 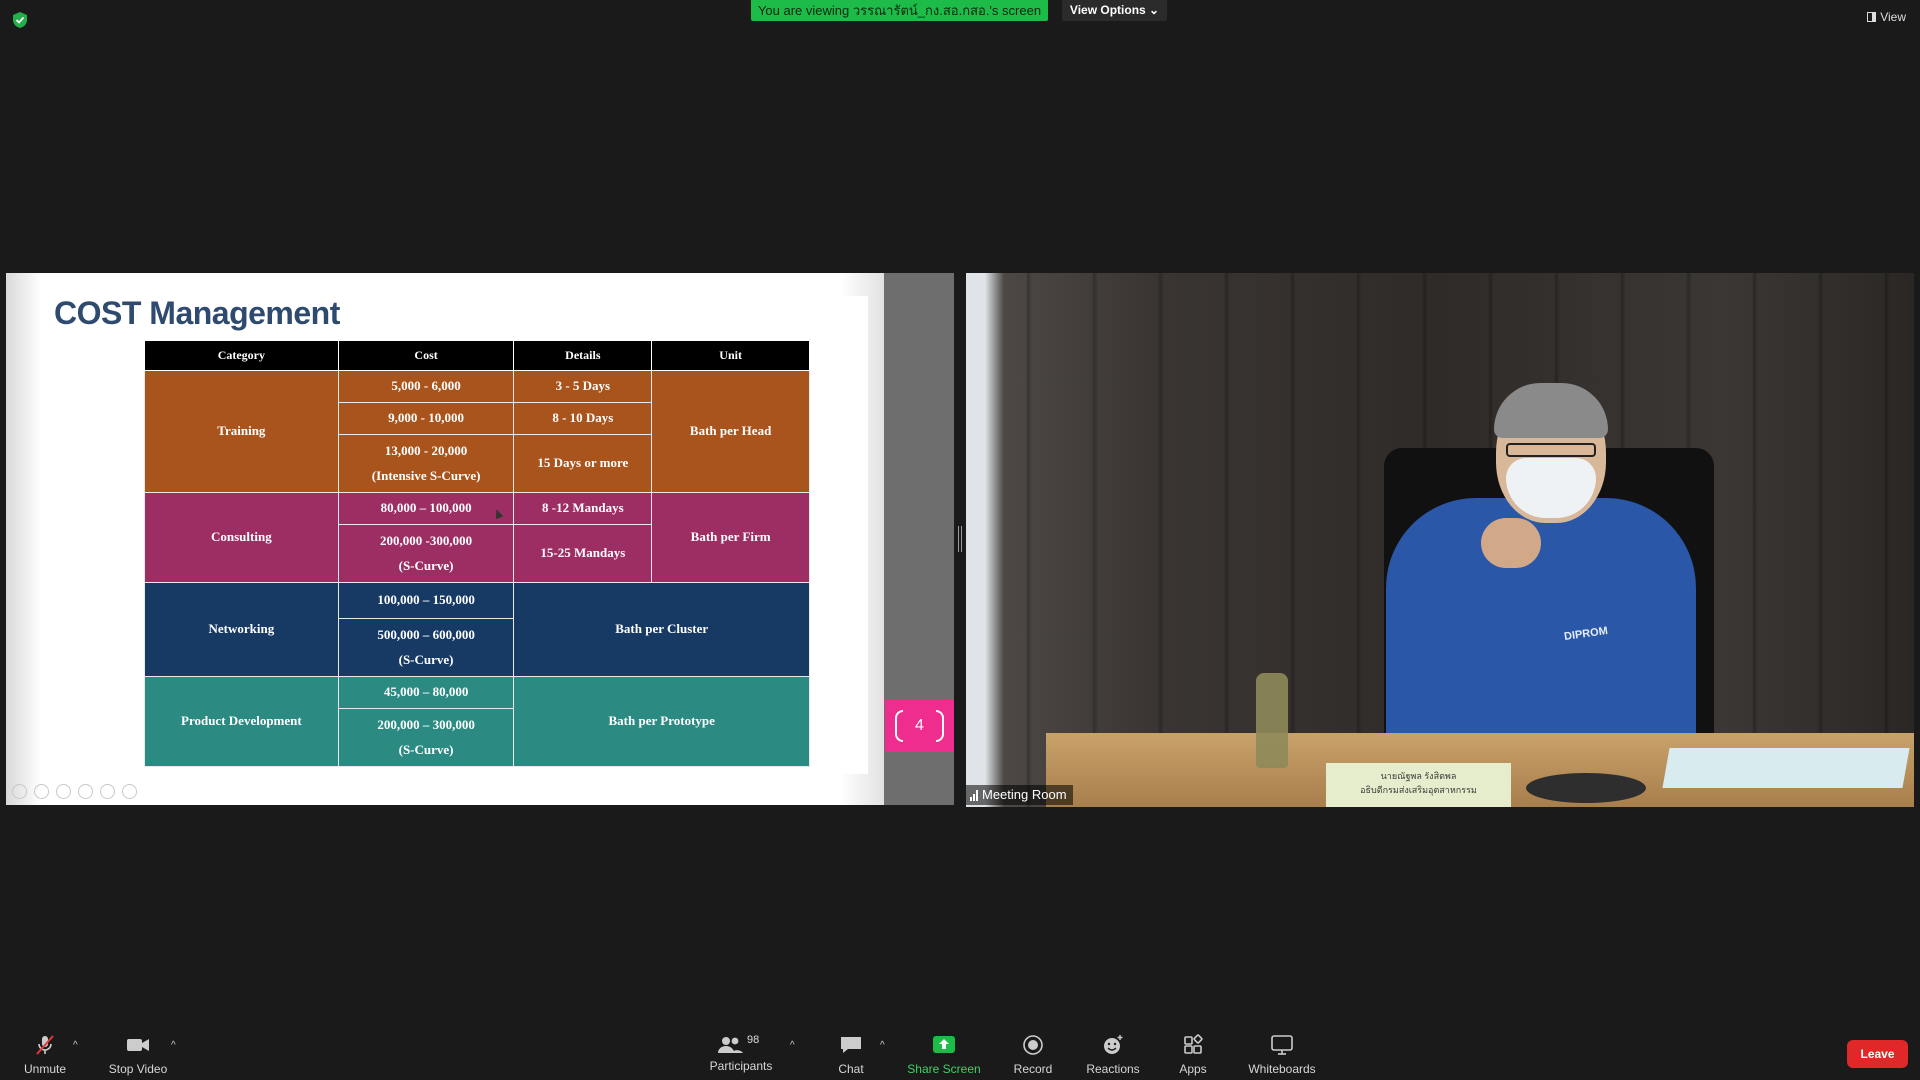 What do you see at coordinates (426, 634) in the screenshot?
I see `cost-value: 500,000 – 600,000` at bounding box center [426, 634].